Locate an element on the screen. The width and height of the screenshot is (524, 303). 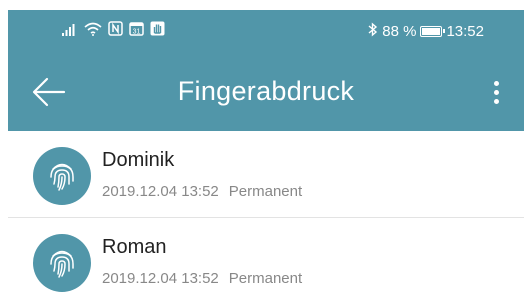
fingerprint-name: Roman is located at coordinates (134, 247).